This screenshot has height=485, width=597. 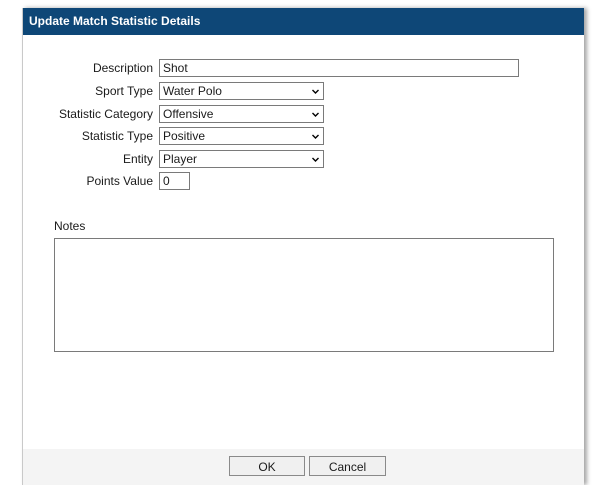 I want to click on statistic-type-row: Statistic Type Positive, so click(x=303, y=136).